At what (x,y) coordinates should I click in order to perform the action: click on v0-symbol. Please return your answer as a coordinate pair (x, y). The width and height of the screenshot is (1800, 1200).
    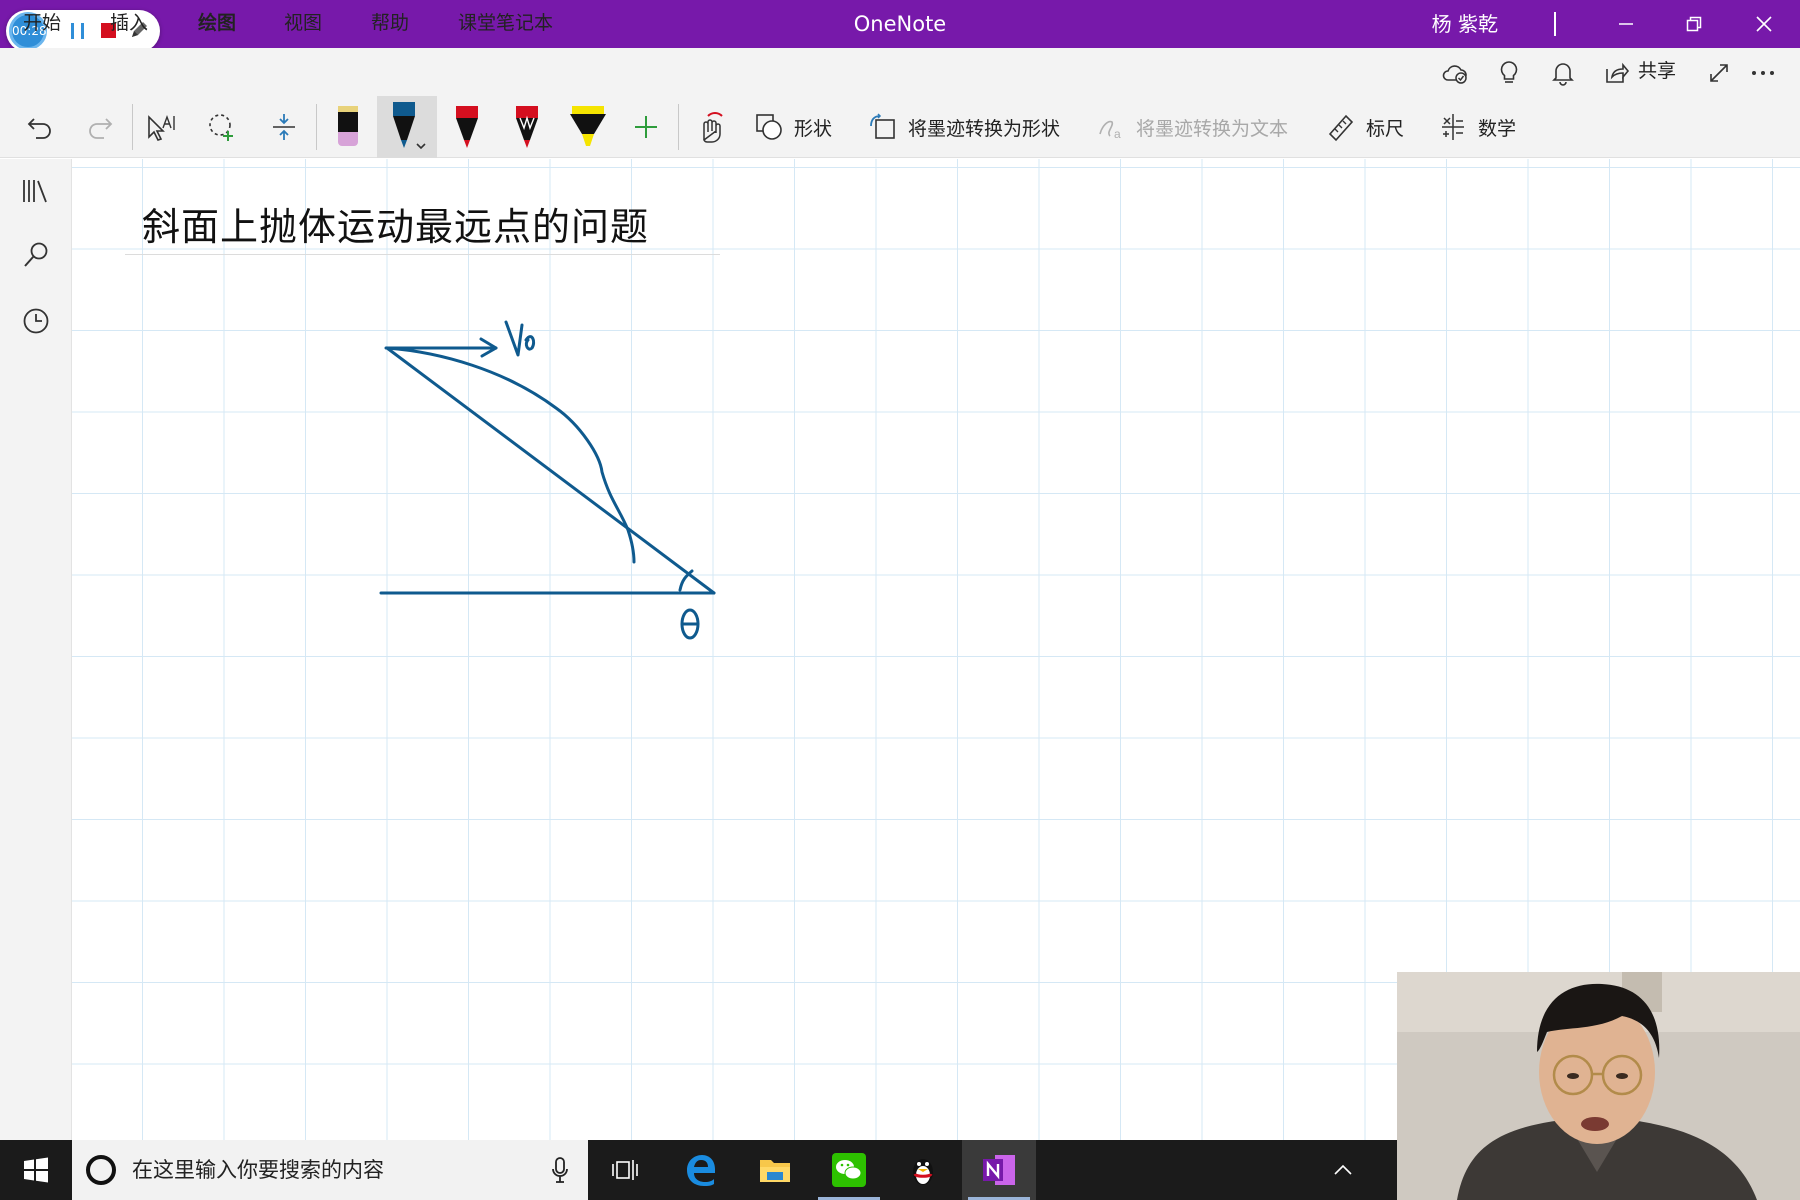
    Looking at the image, I should click on (514, 338).